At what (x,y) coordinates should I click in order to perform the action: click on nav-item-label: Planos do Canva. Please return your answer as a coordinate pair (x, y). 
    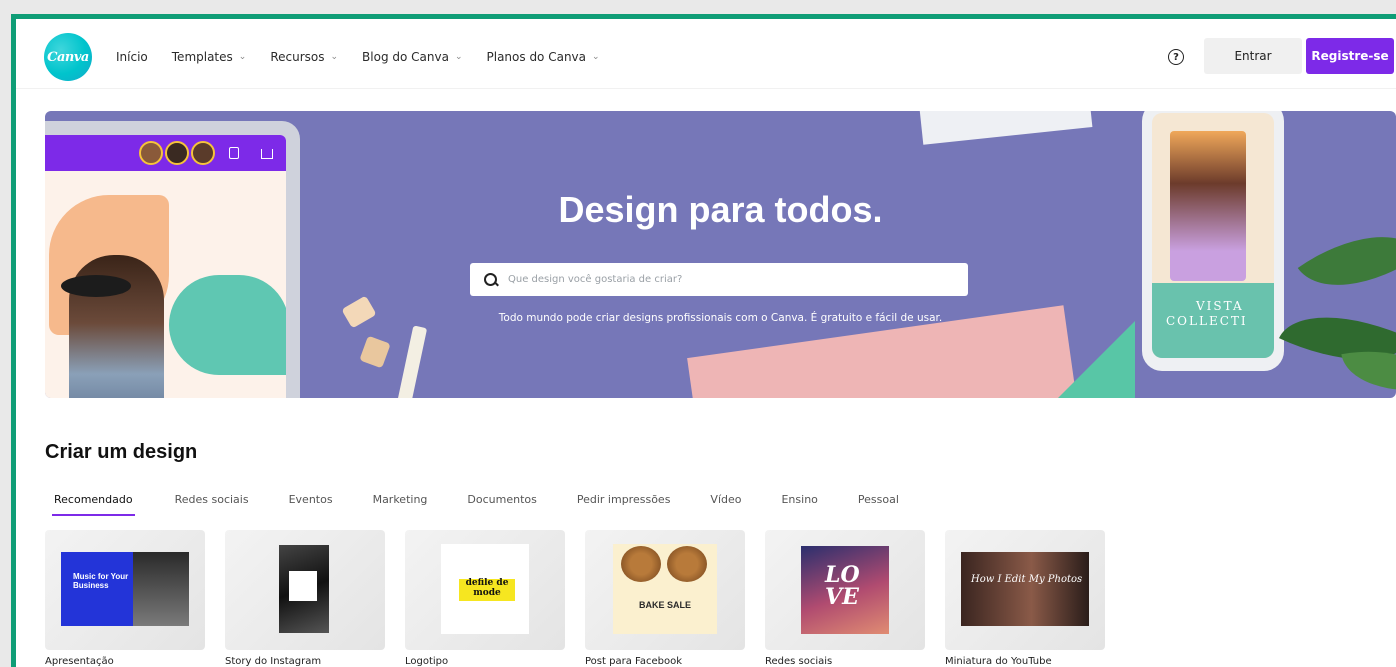
    Looking at the image, I should click on (536, 57).